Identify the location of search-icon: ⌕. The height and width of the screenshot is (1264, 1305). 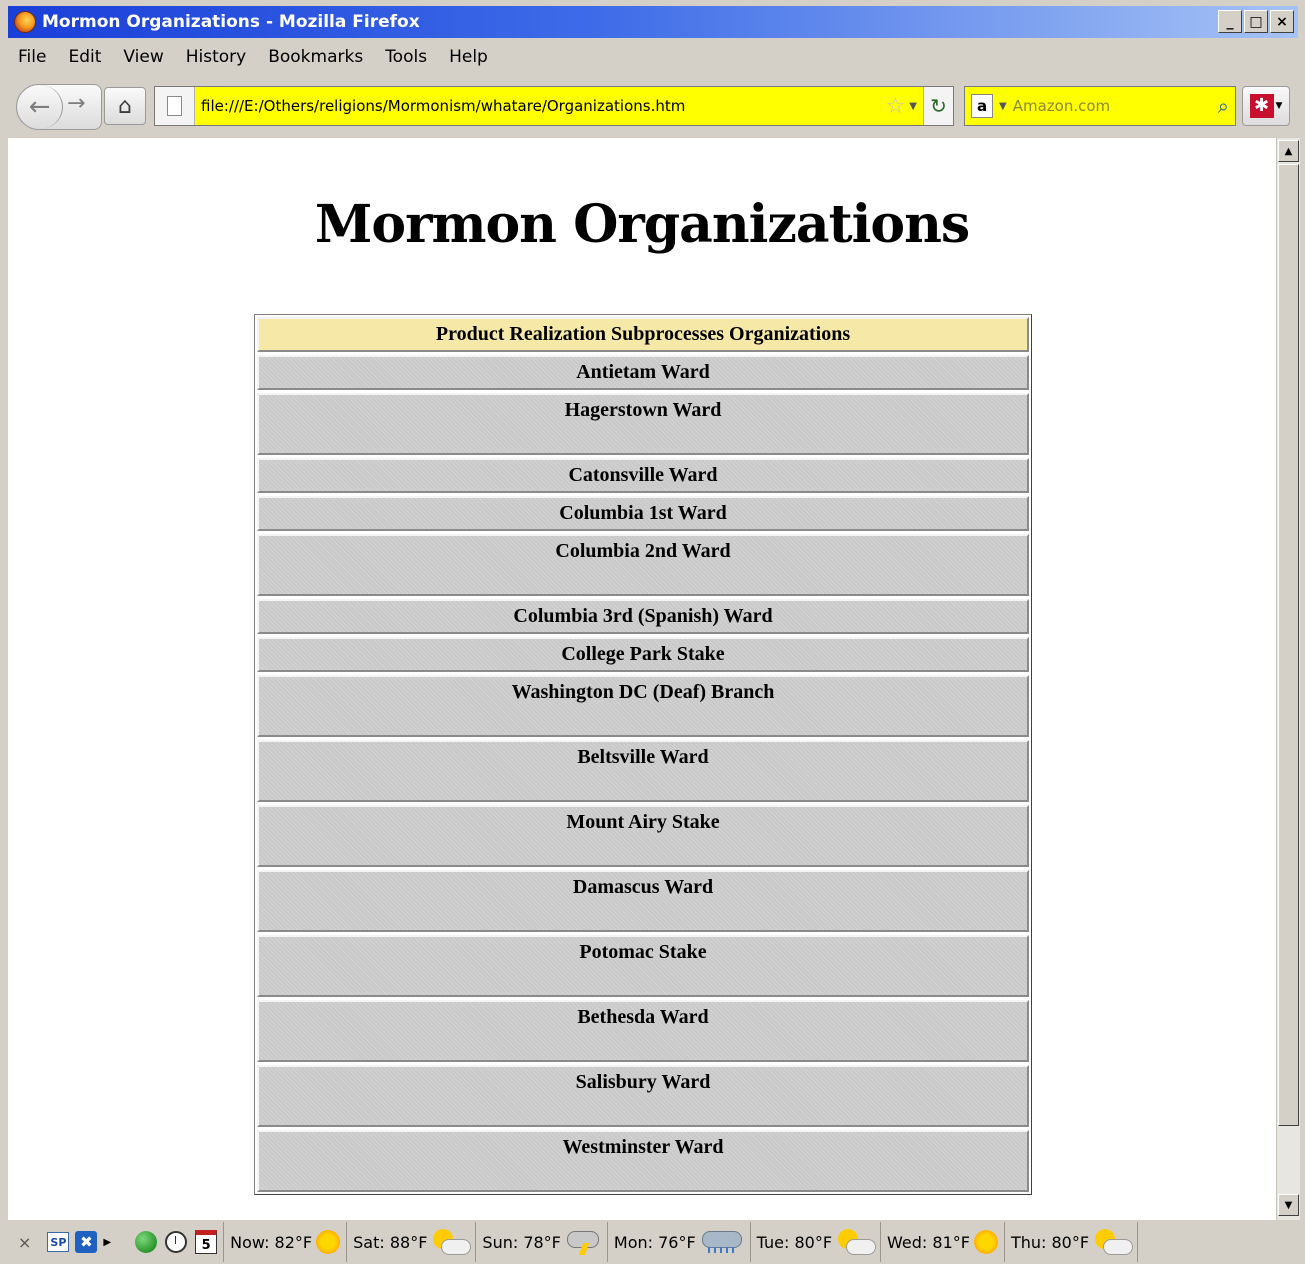
(1223, 106).